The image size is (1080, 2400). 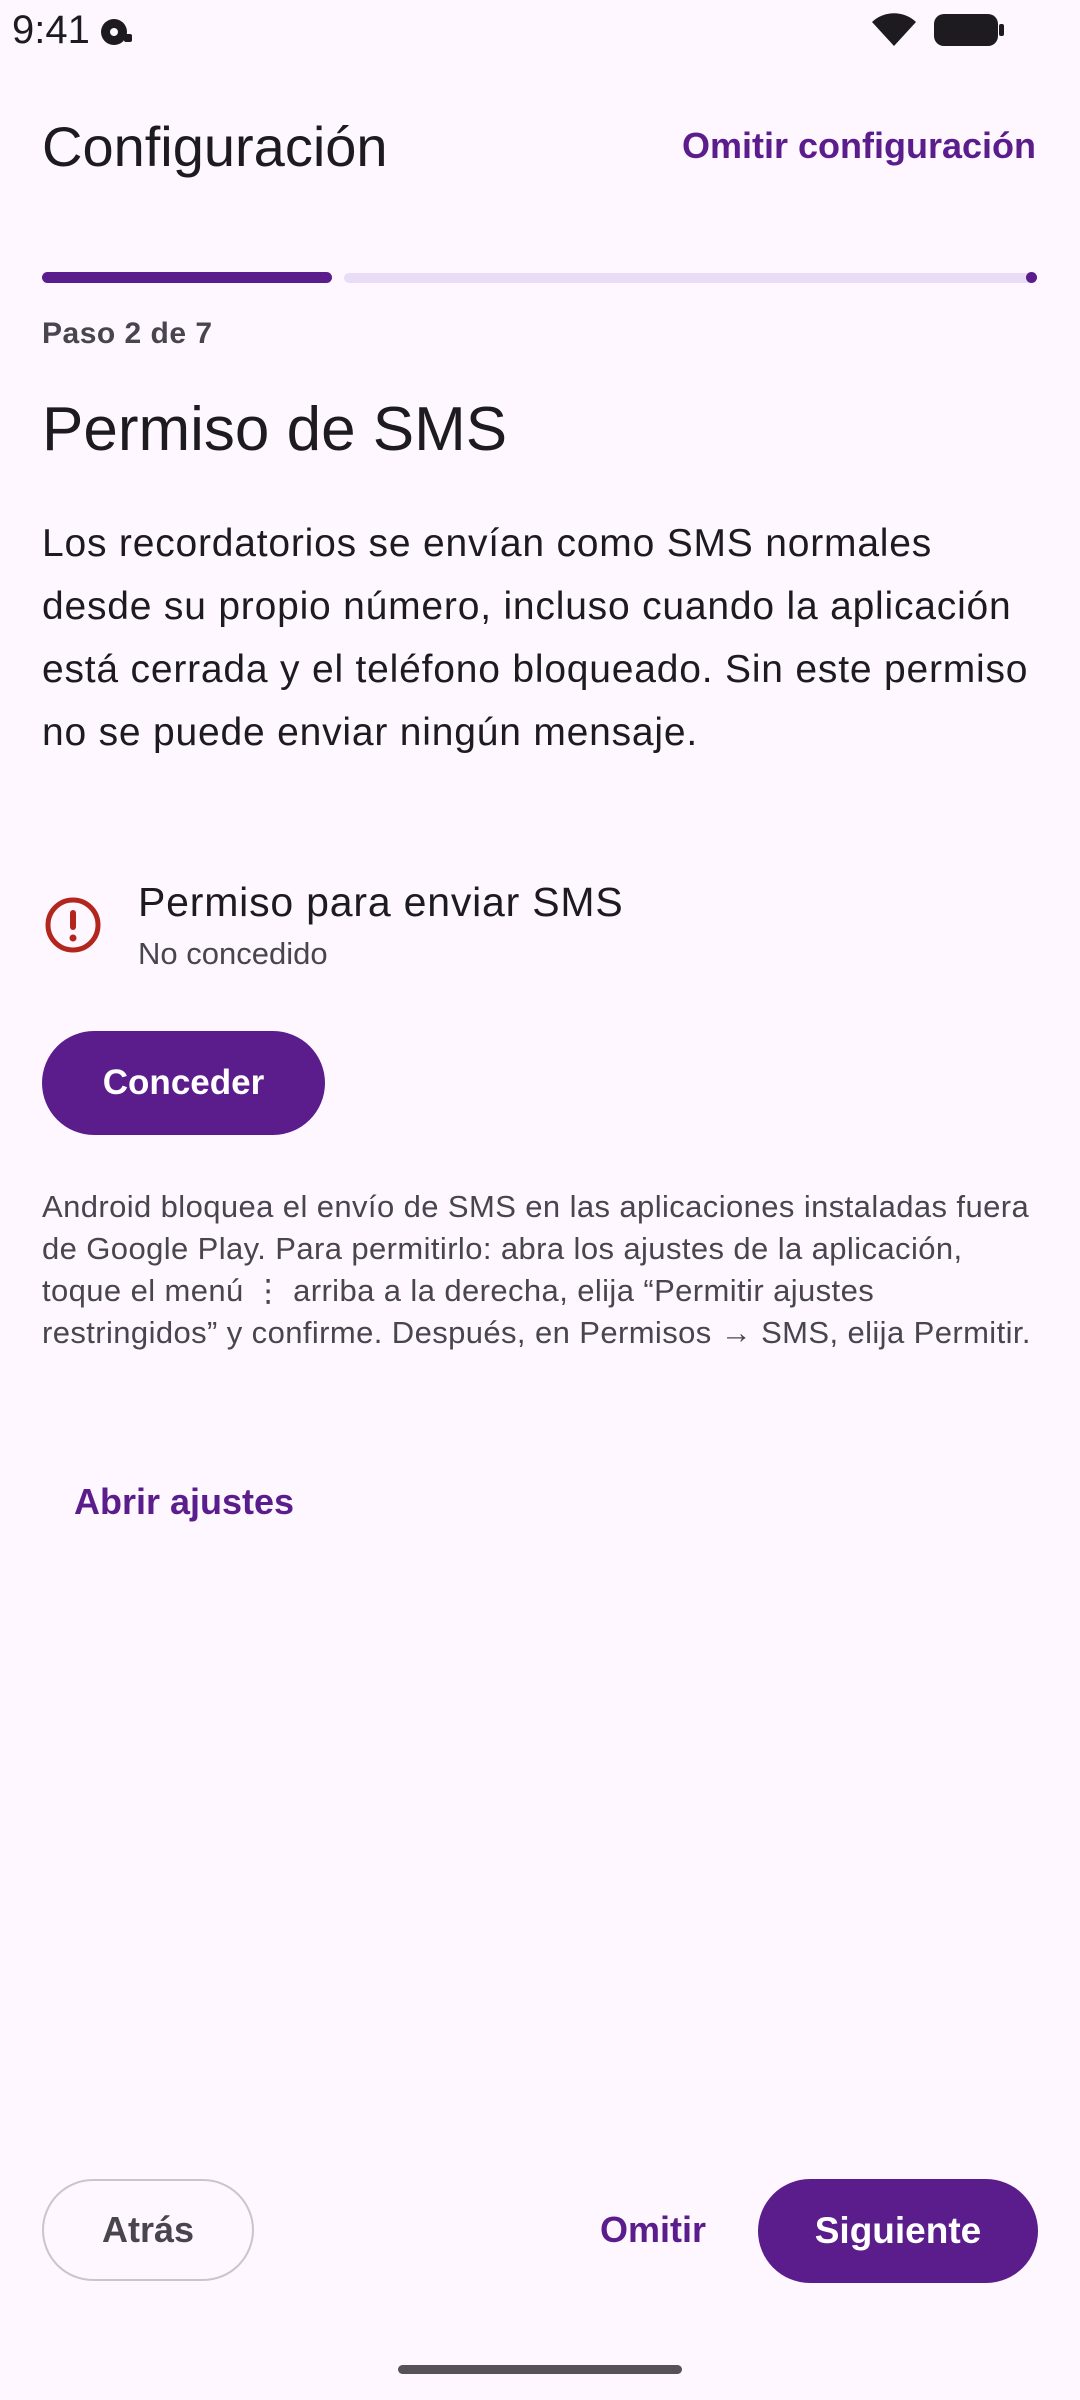 I want to click on progress-track, so click(x=689, y=278).